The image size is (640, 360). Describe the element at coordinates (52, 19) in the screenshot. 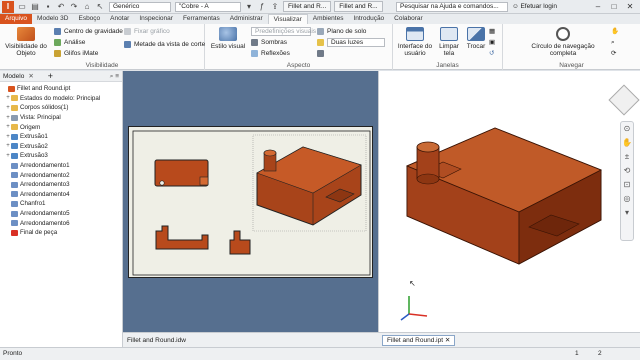

I see `tab-3d-model: Modelo 3D` at that location.